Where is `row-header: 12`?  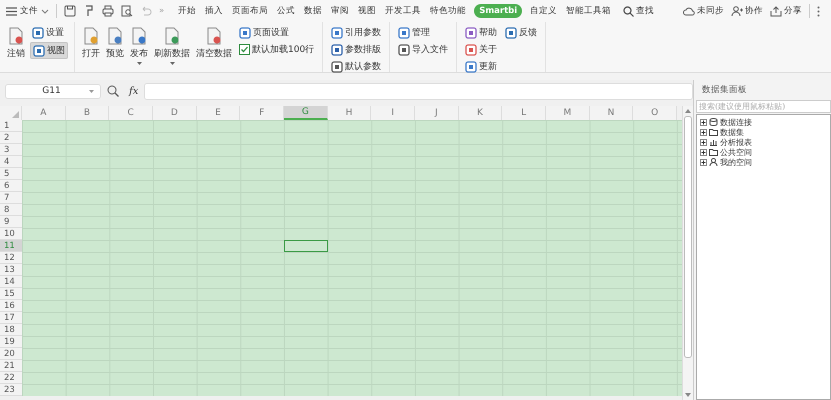
row-header: 12 is located at coordinates (11, 258).